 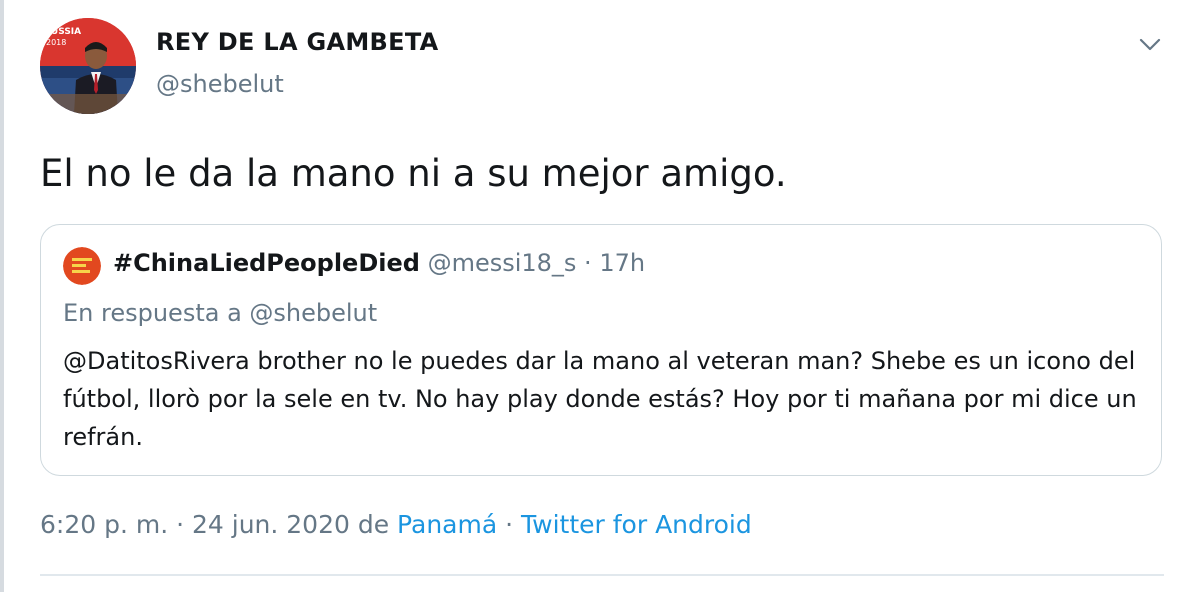 What do you see at coordinates (220, 313) in the screenshot?
I see `reply-context: En respuesta a @shebelut` at bounding box center [220, 313].